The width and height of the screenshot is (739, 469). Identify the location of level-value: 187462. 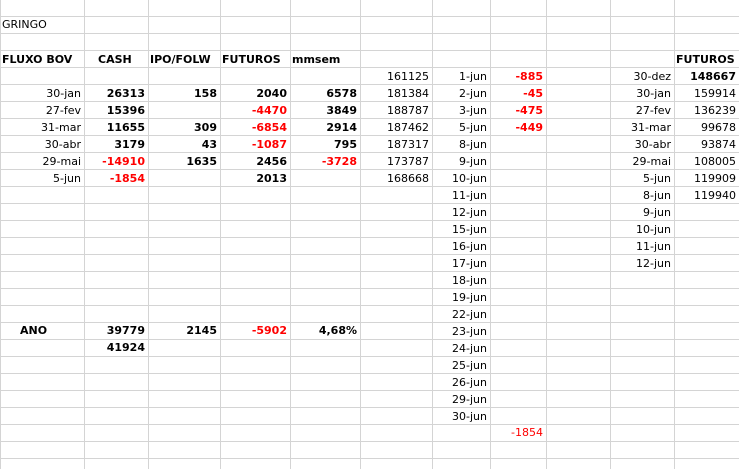
(396, 127).